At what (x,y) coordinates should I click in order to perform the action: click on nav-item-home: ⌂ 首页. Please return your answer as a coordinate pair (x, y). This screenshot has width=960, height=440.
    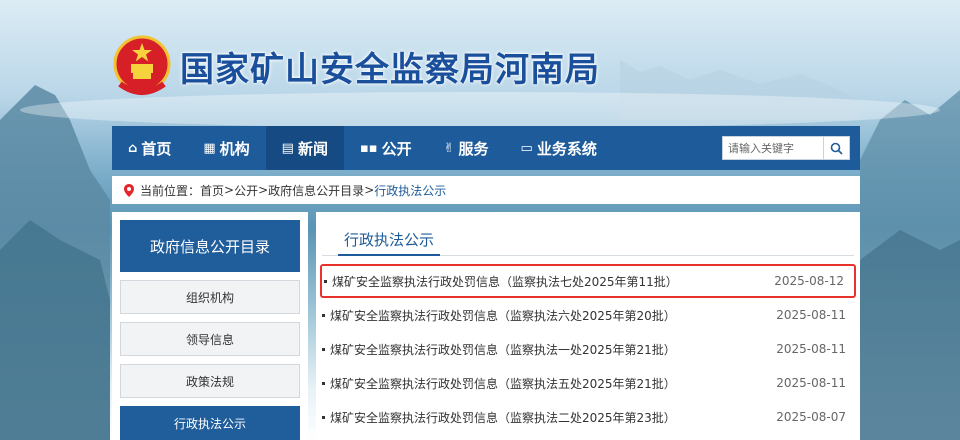
    Looking at the image, I should click on (149, 148).